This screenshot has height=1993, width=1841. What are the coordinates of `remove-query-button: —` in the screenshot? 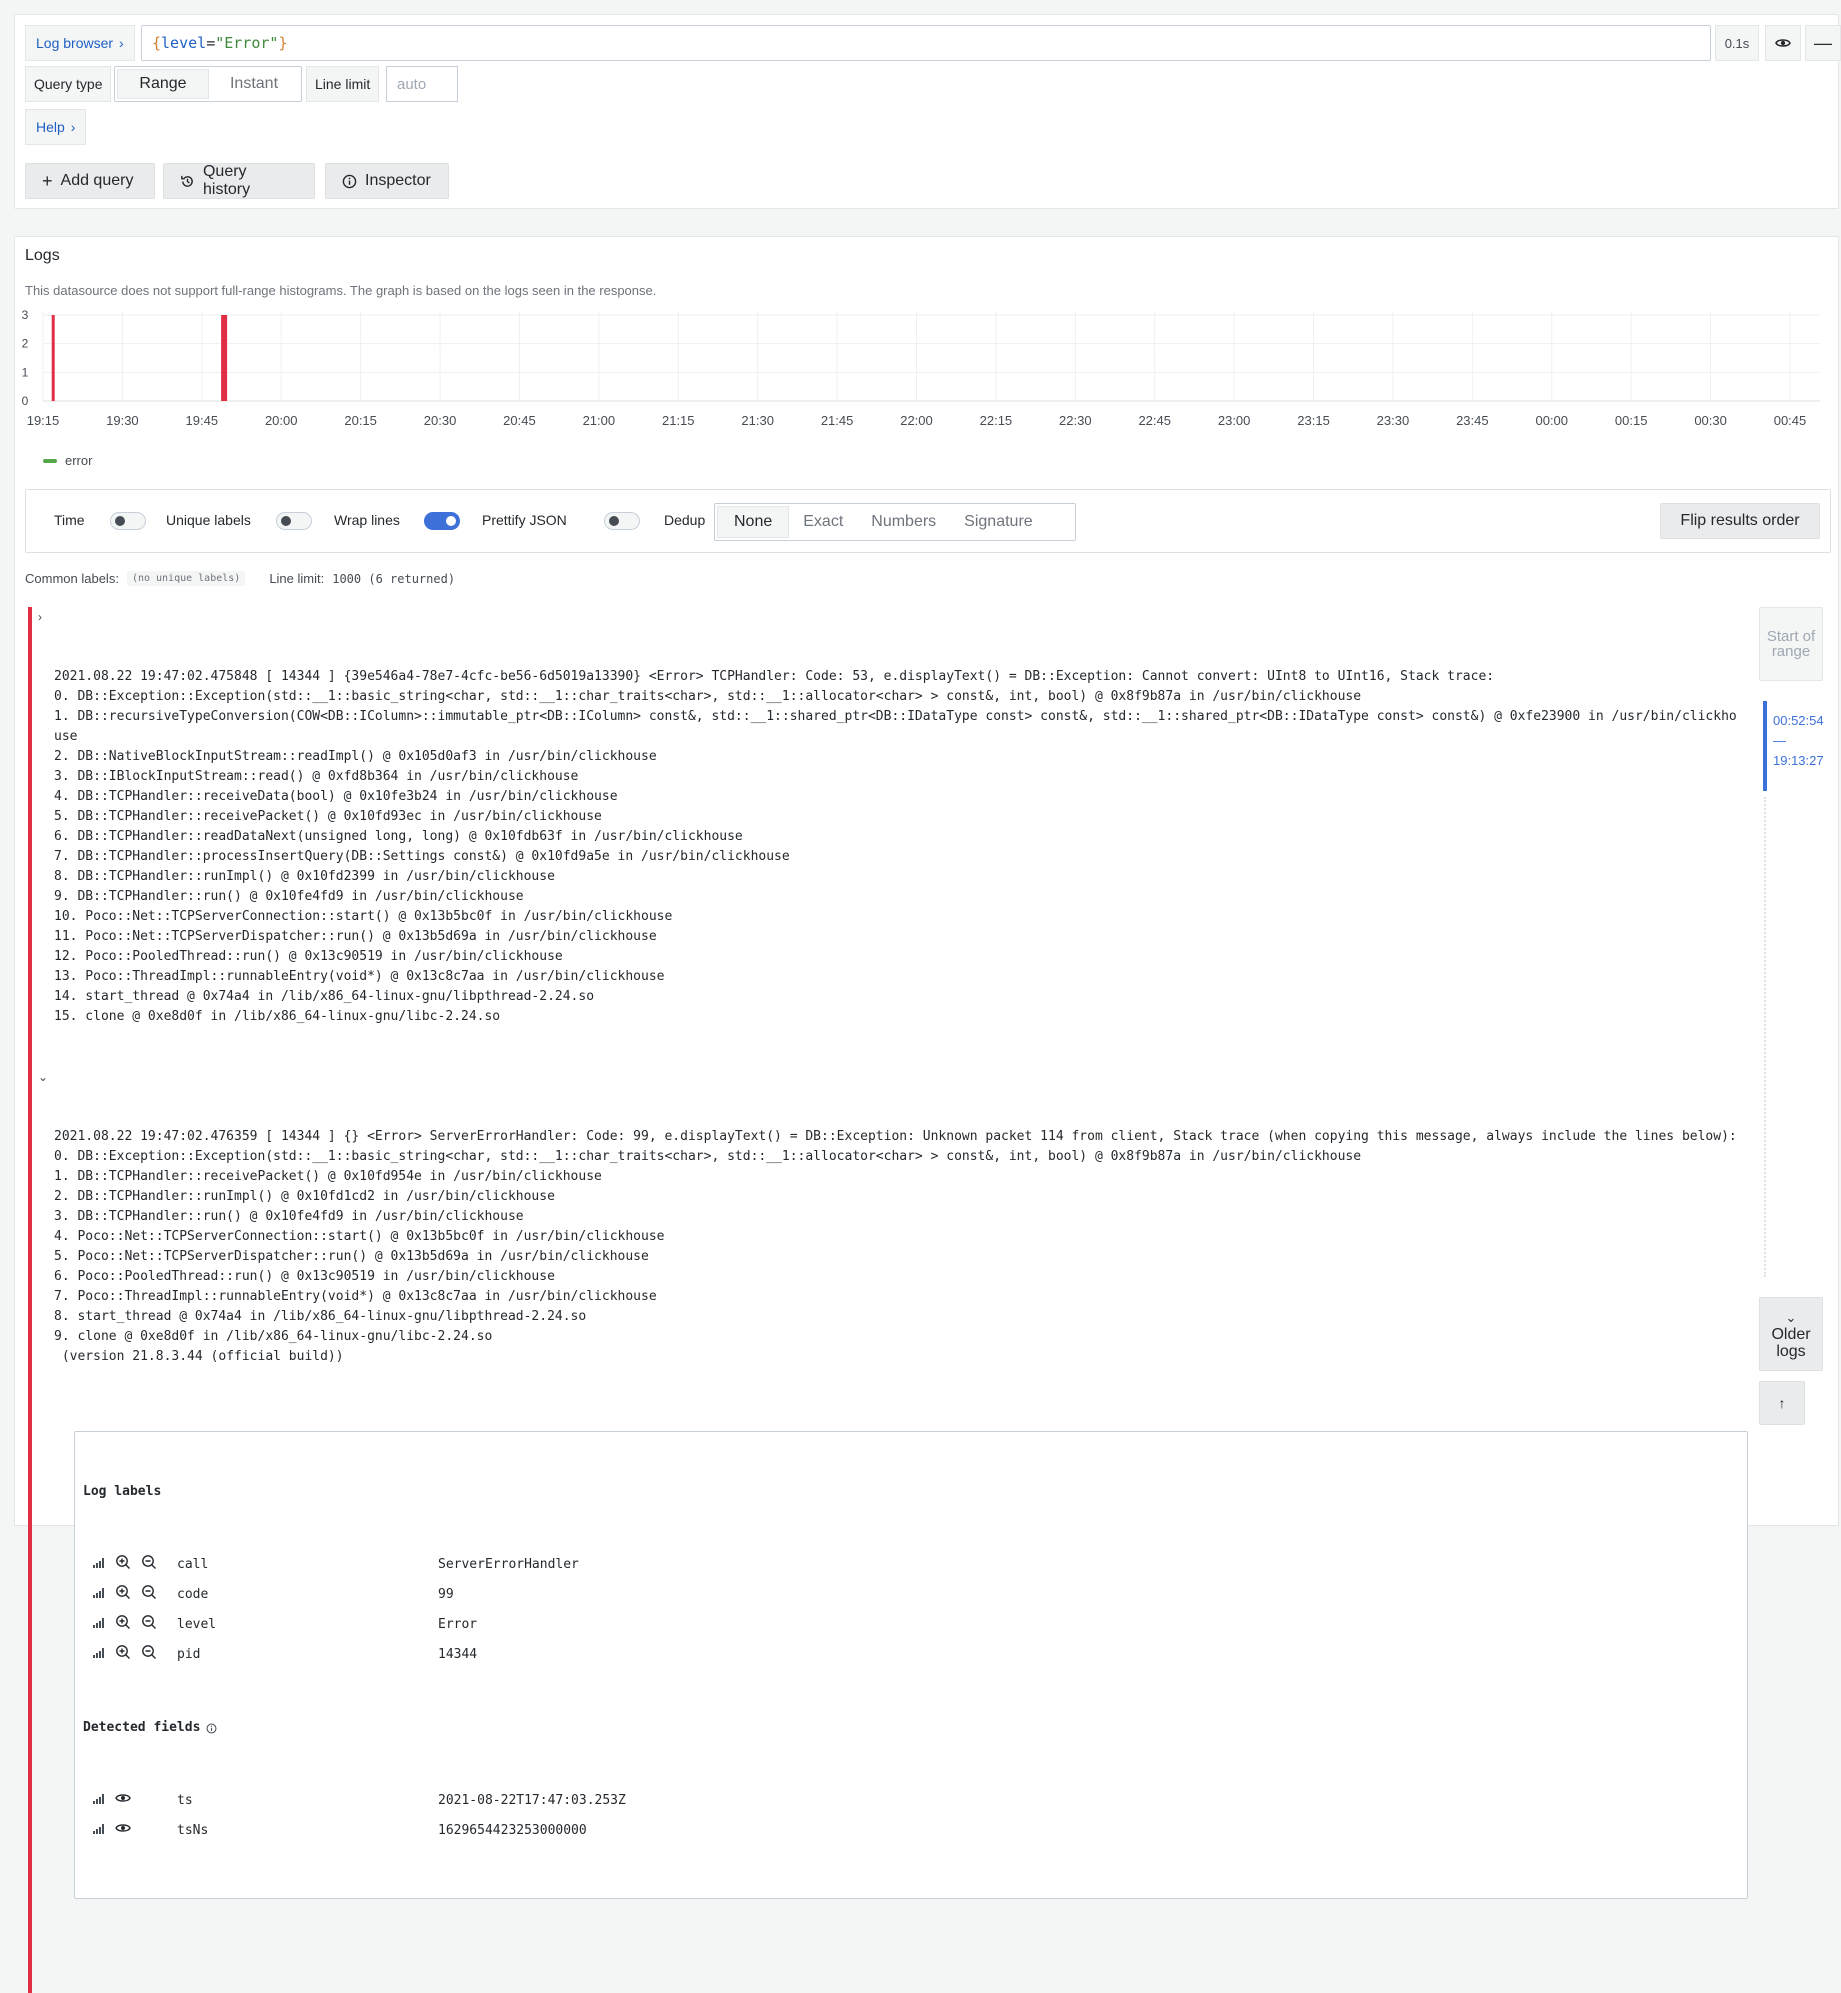 It's located at (1823, 43).